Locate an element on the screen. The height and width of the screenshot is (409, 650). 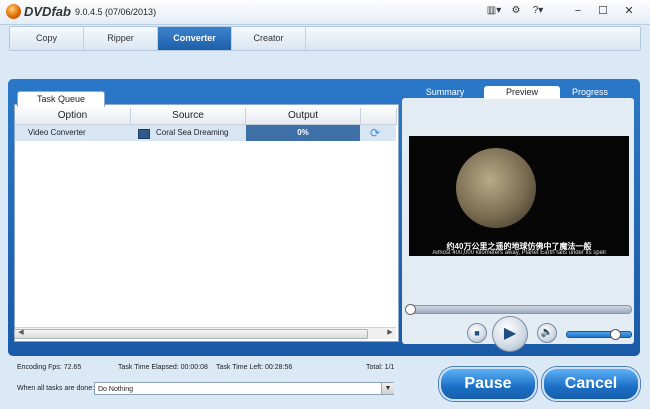
help-menu-icon: ?▾ is located at coordinates (538, 11).